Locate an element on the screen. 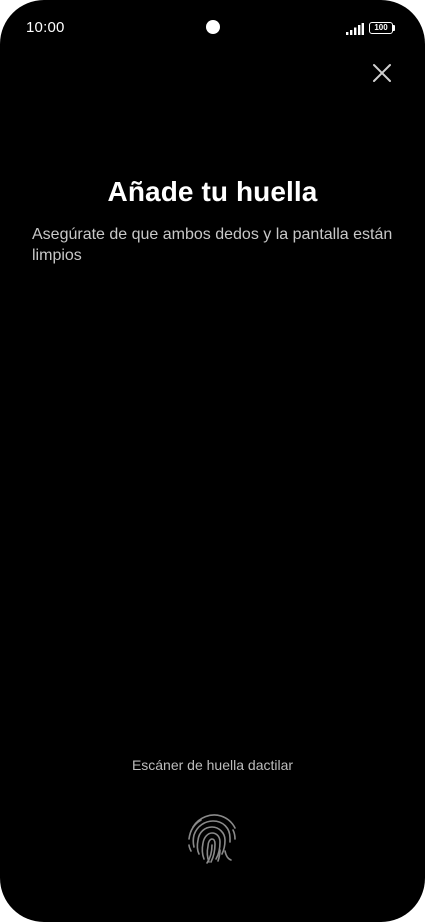 The image size is (425, 922). fingerprint-sensor is located at coordinates (212, 838).